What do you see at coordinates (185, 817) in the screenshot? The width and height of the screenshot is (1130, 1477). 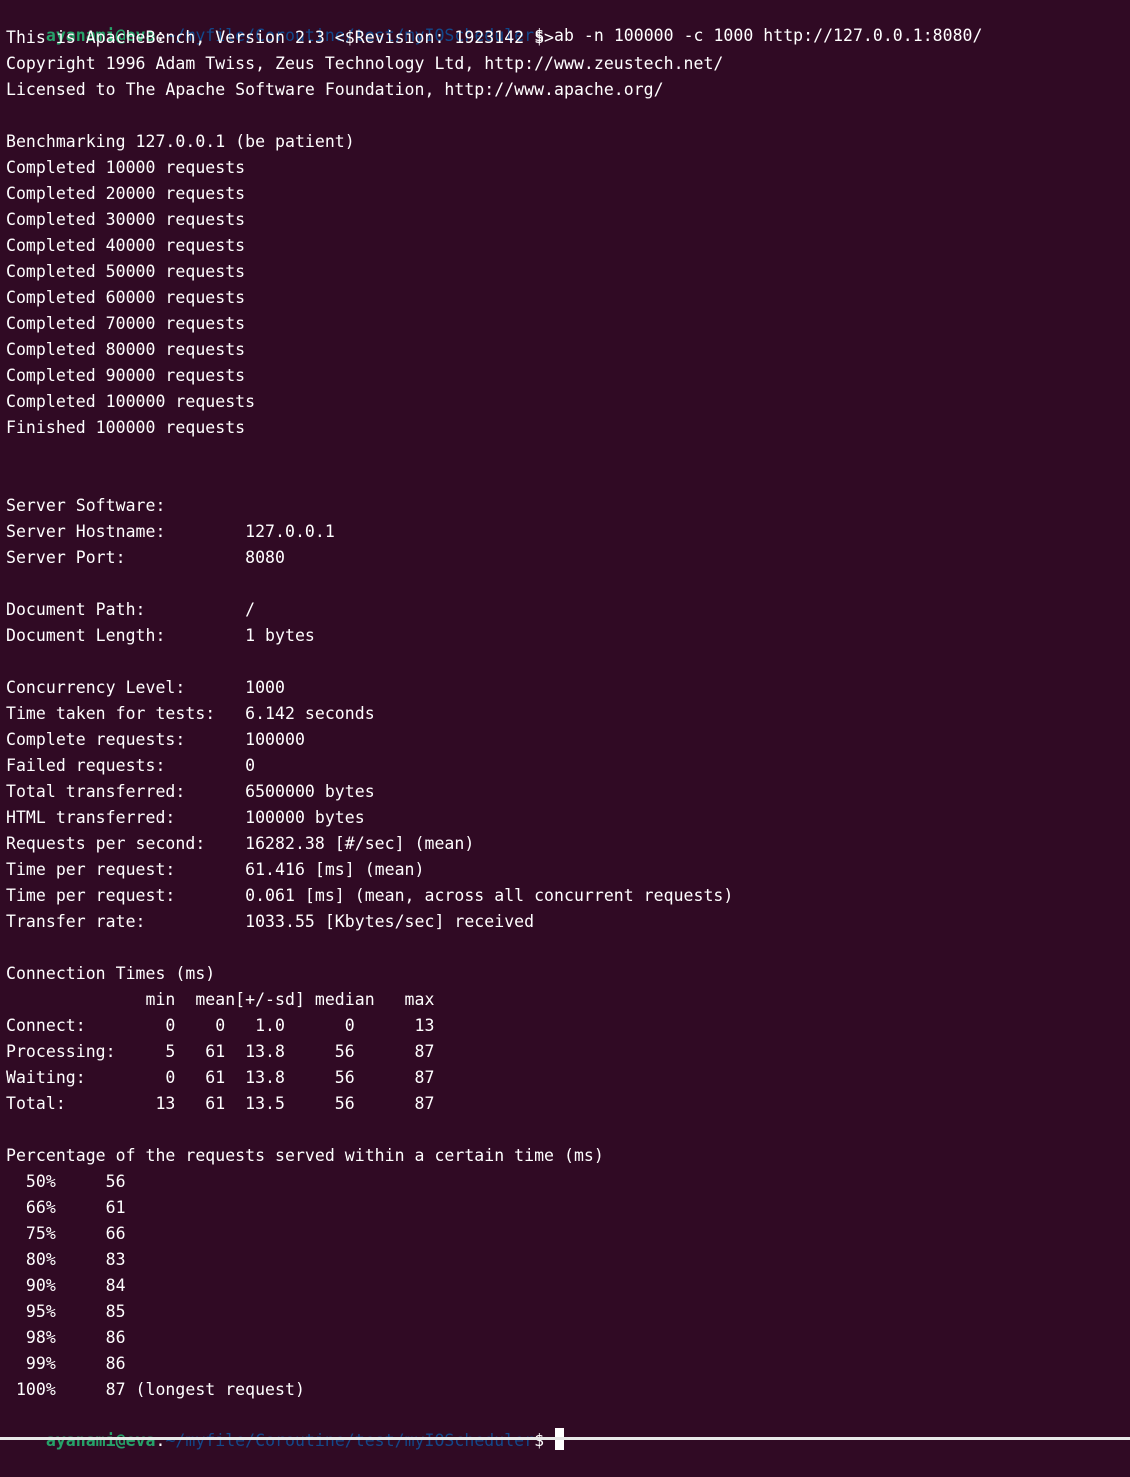 I see `output-line: HTML transferred: 100000 bytes` at bounding box center [185, 817].